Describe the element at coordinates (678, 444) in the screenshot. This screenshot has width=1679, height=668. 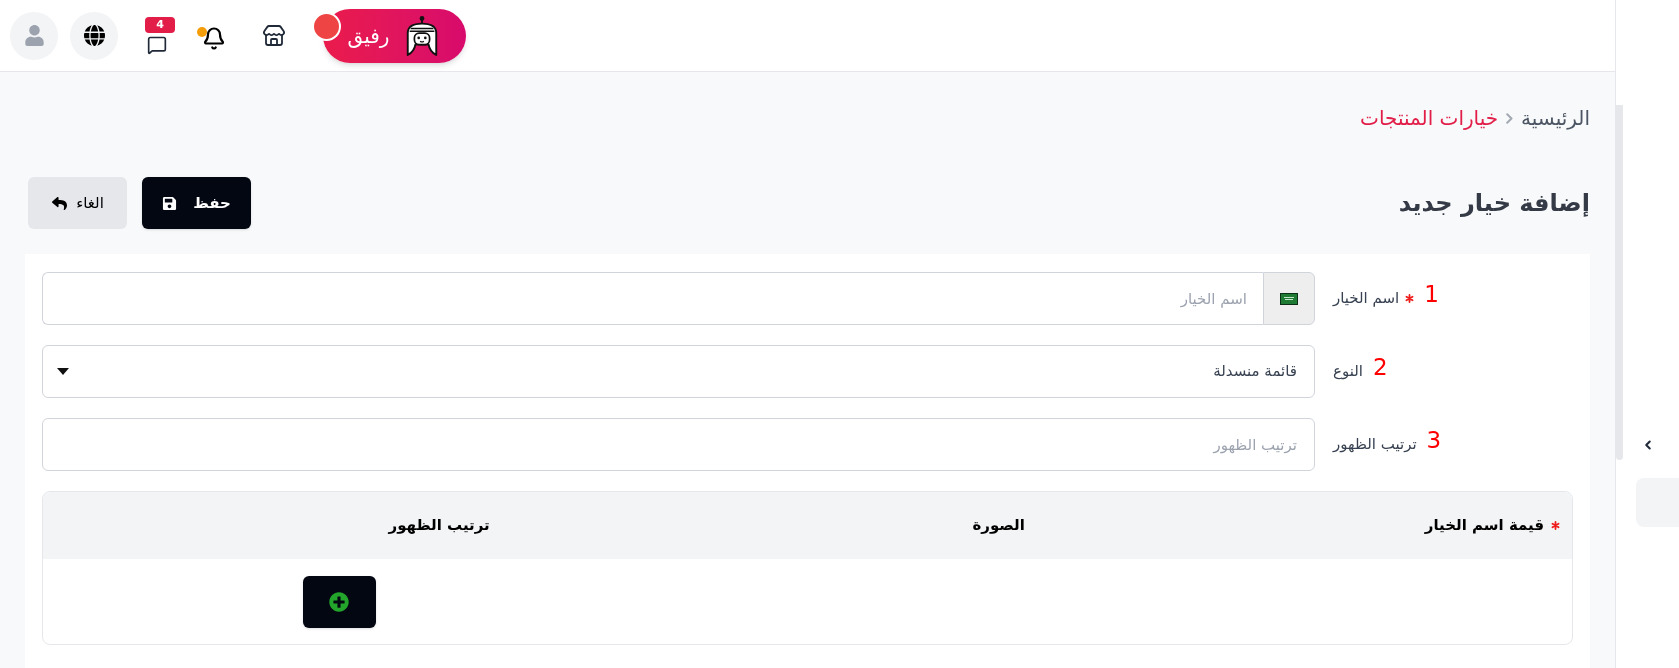
I see `text-input: ترتيب الظهور` at that location.